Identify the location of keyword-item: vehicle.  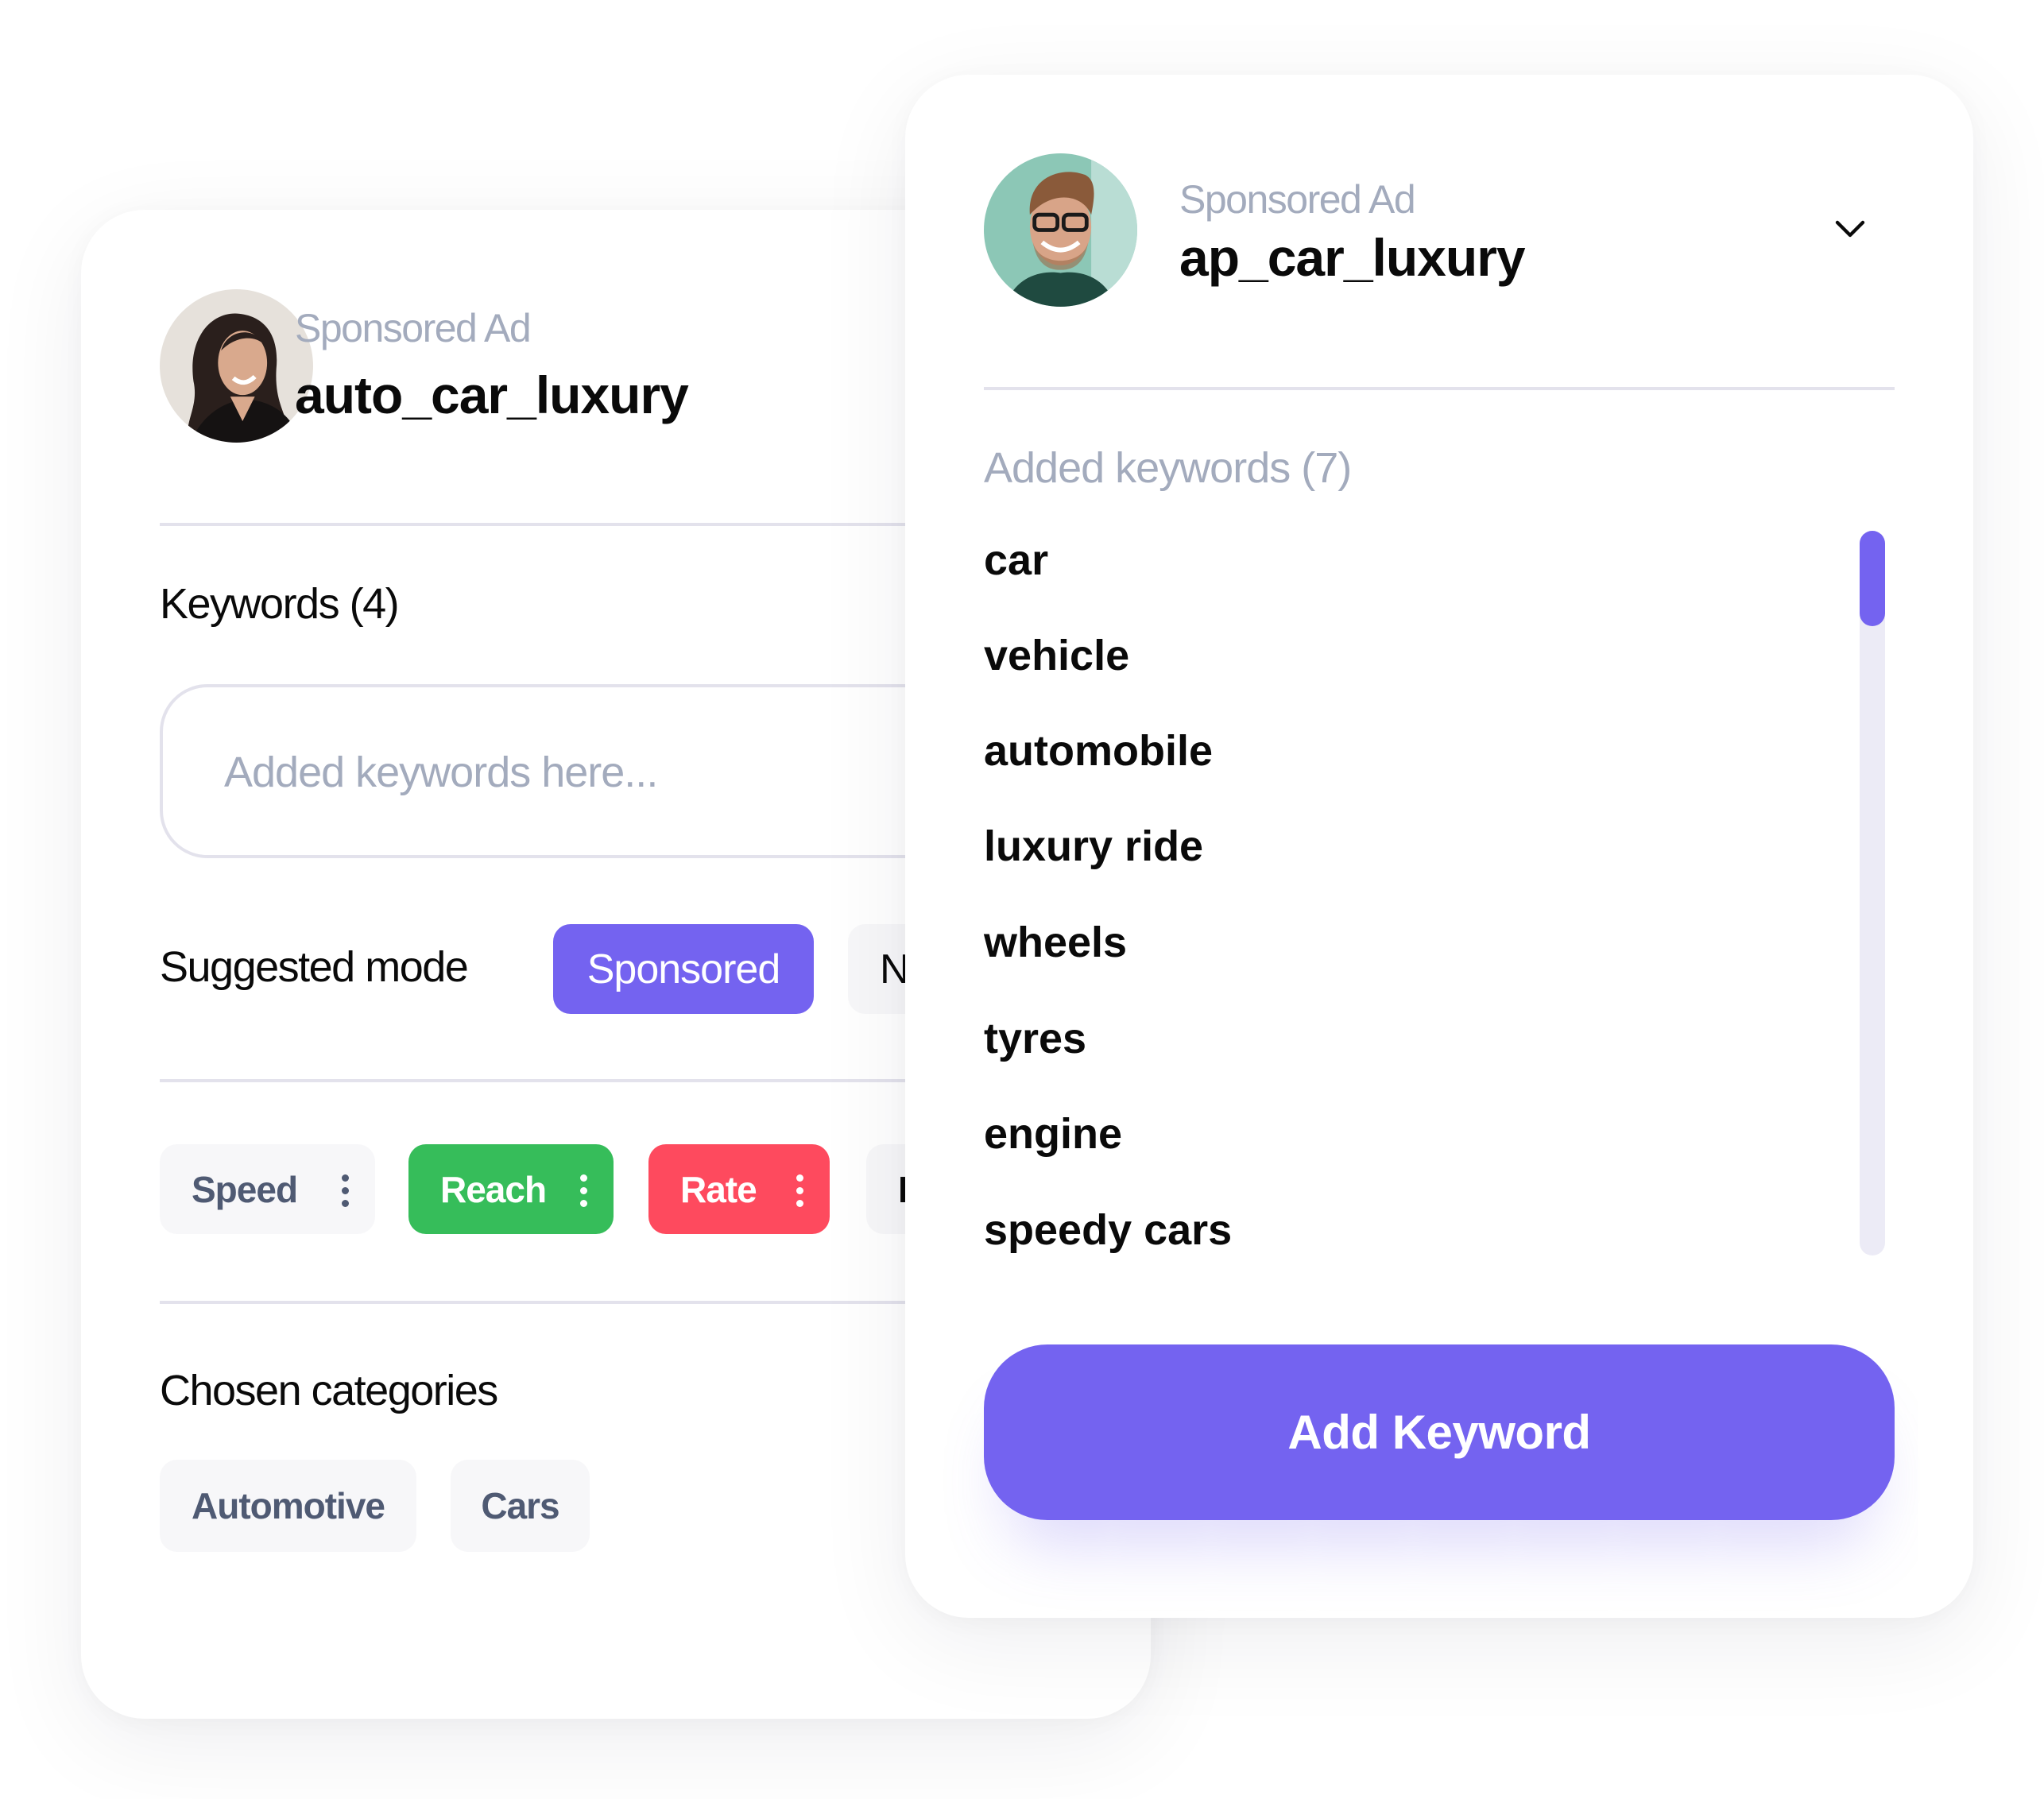
(1056, 655).